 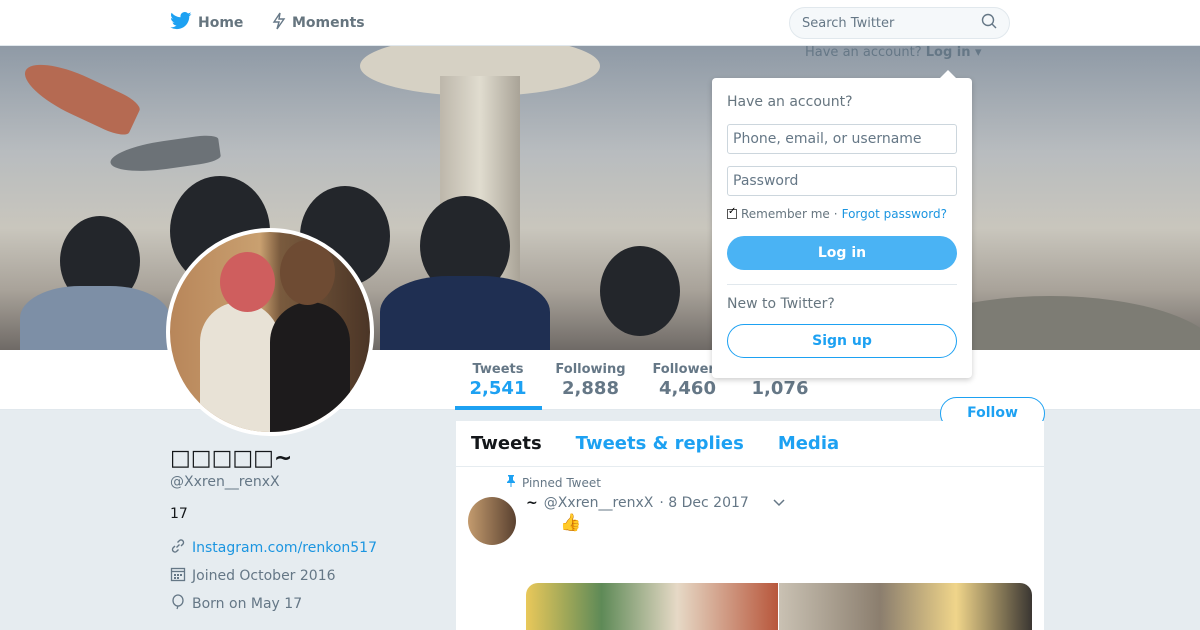 What do you see at coordinates (899, 23) in the screenshot?
I see `search-input: Search Twitter` at bounding box center [899, 23].